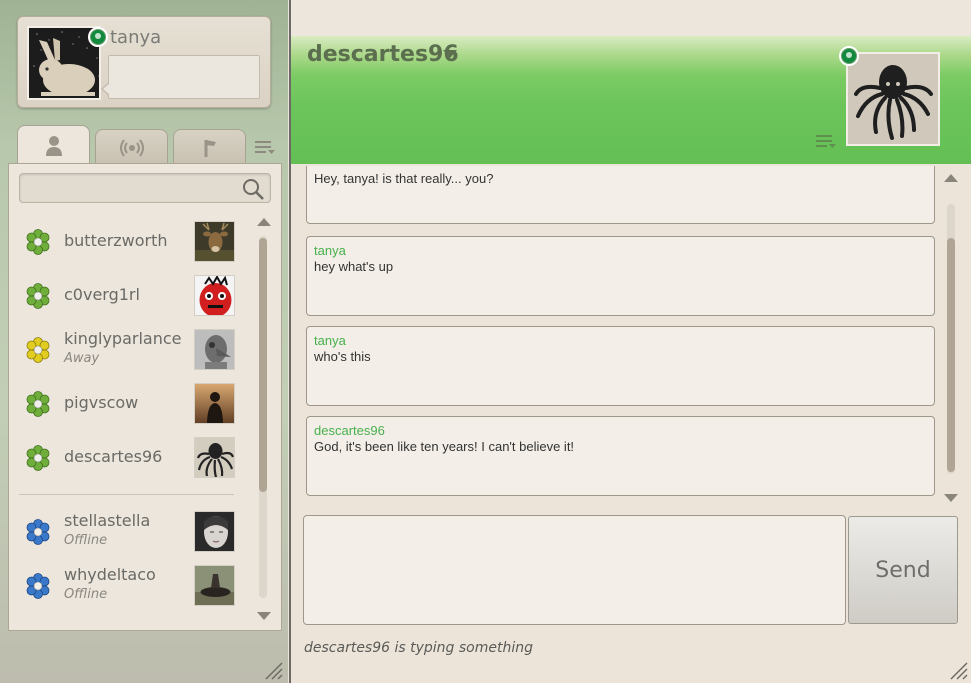 This screenshot has height=683, width=971. What do you see at coordinates (107, 520) in the screenshot?
I see `contact-name: stellastella` at bounding box center [107, 520].